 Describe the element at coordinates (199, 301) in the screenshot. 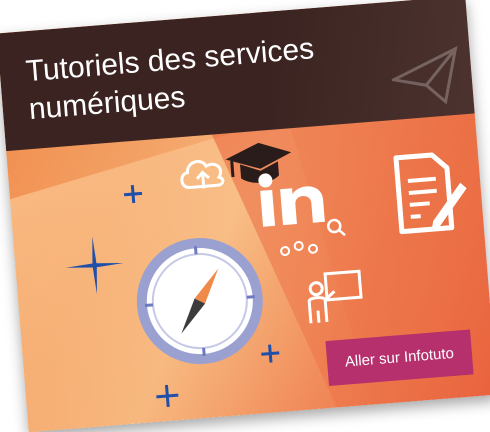

I see `compass-icon` at that location.